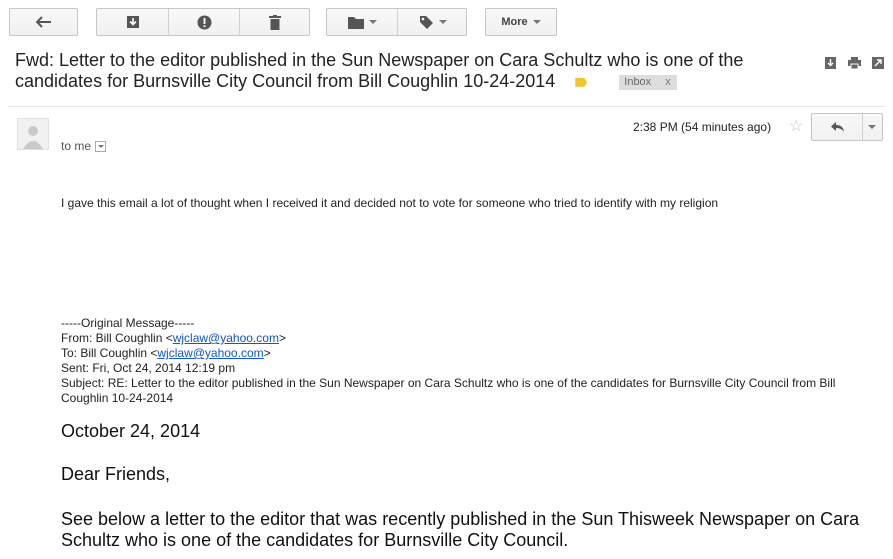 The height and width of the screenshot is (559, 893). I want to click on important-marker-icon, so click(581, 82).